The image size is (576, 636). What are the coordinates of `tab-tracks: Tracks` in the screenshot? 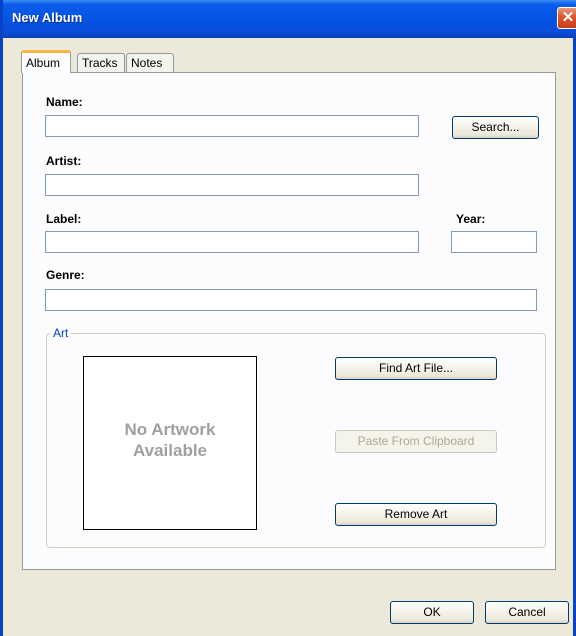 It's located at (101, 62).